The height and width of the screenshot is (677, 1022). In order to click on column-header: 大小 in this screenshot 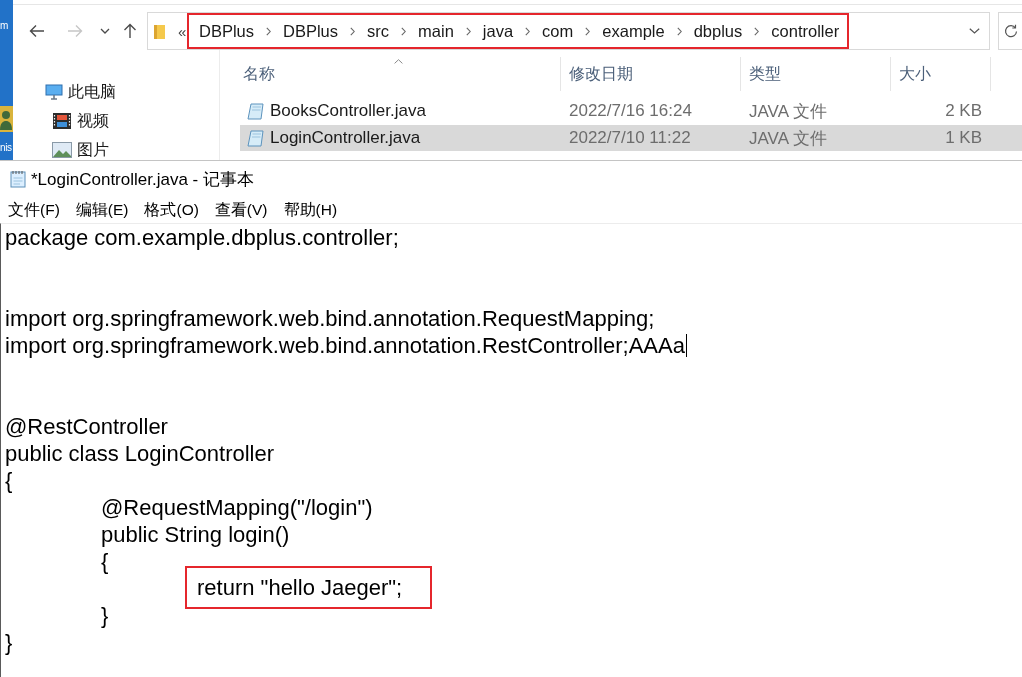, I will do `click(941, 74)`.